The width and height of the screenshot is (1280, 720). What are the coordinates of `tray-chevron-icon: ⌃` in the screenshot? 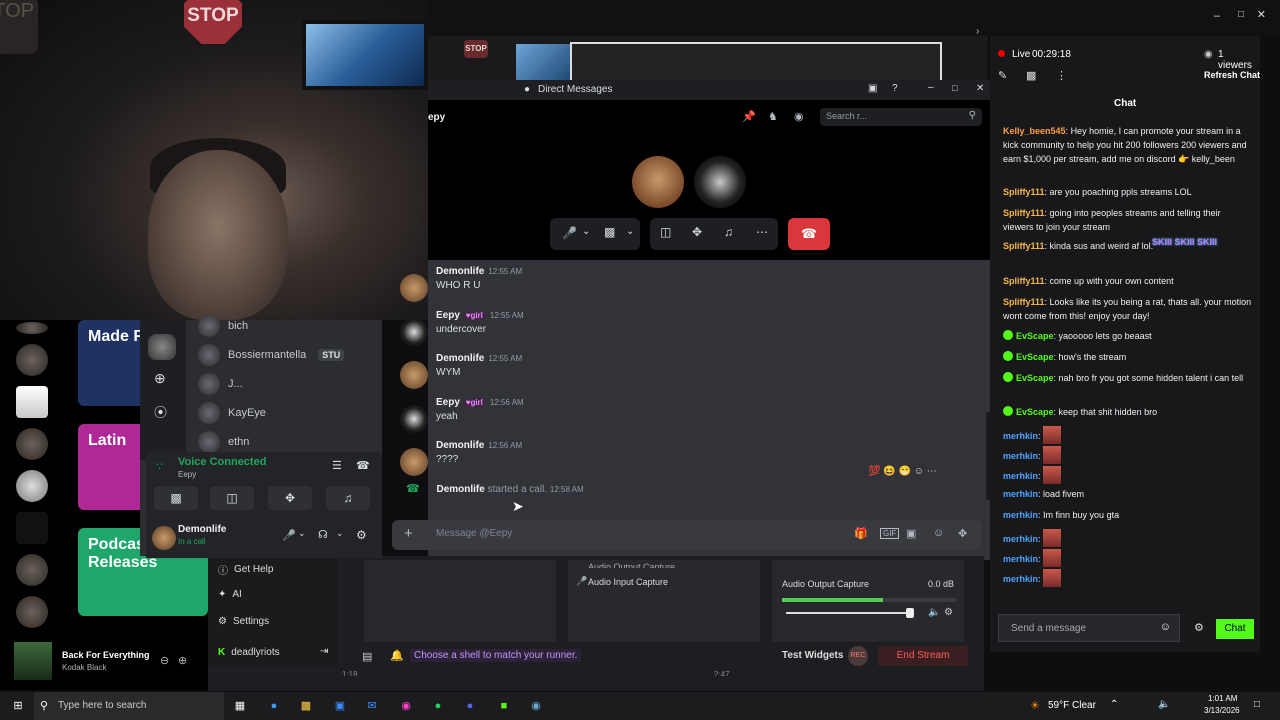 It's located at (1114, 704).